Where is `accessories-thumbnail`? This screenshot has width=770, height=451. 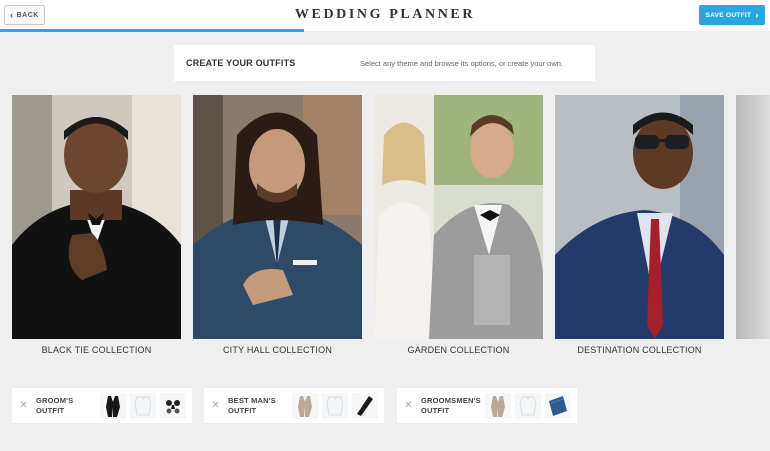 accessories-thumbnail is located at coordinates (173, 405).